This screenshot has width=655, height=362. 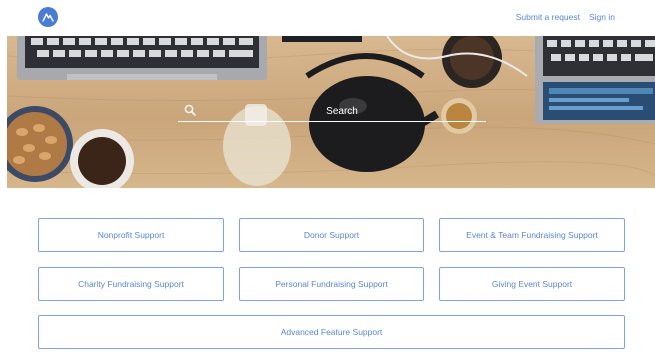 I want to click on search-input, so click(x=342, y=111).